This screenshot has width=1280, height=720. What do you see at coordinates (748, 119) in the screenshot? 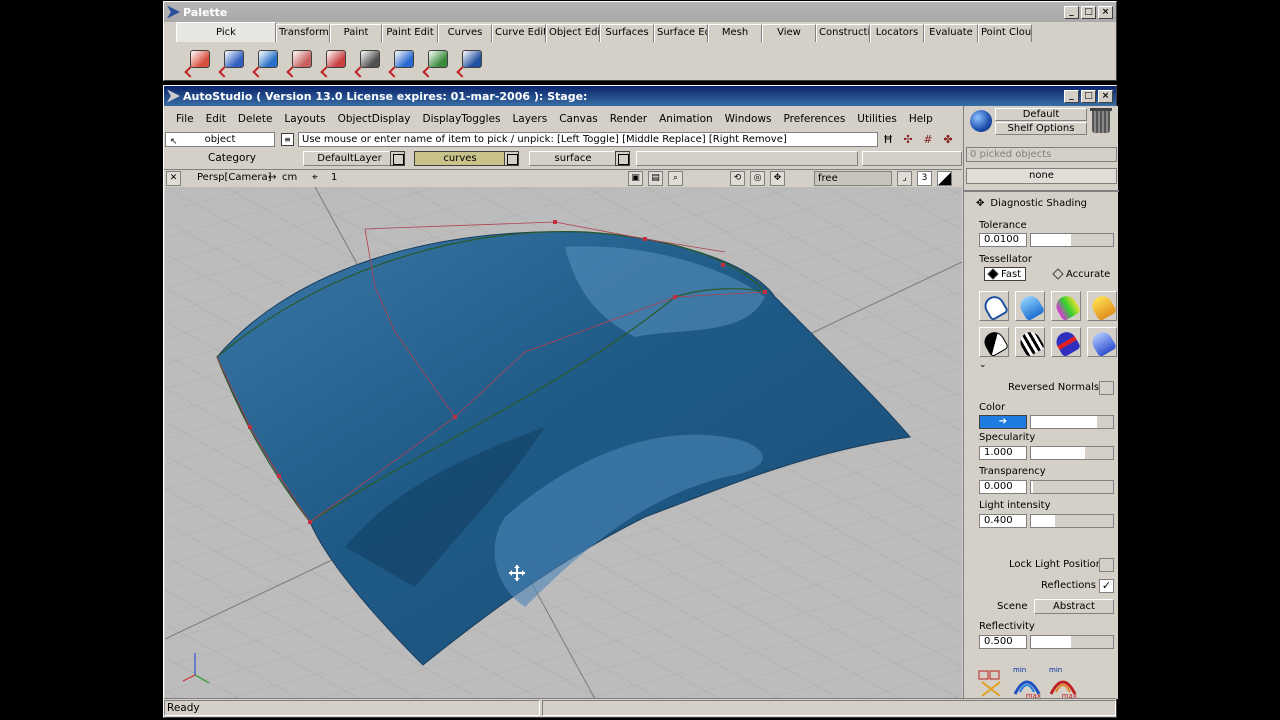
I see `menu-windows: Windows` at bounding box center [748, 119].